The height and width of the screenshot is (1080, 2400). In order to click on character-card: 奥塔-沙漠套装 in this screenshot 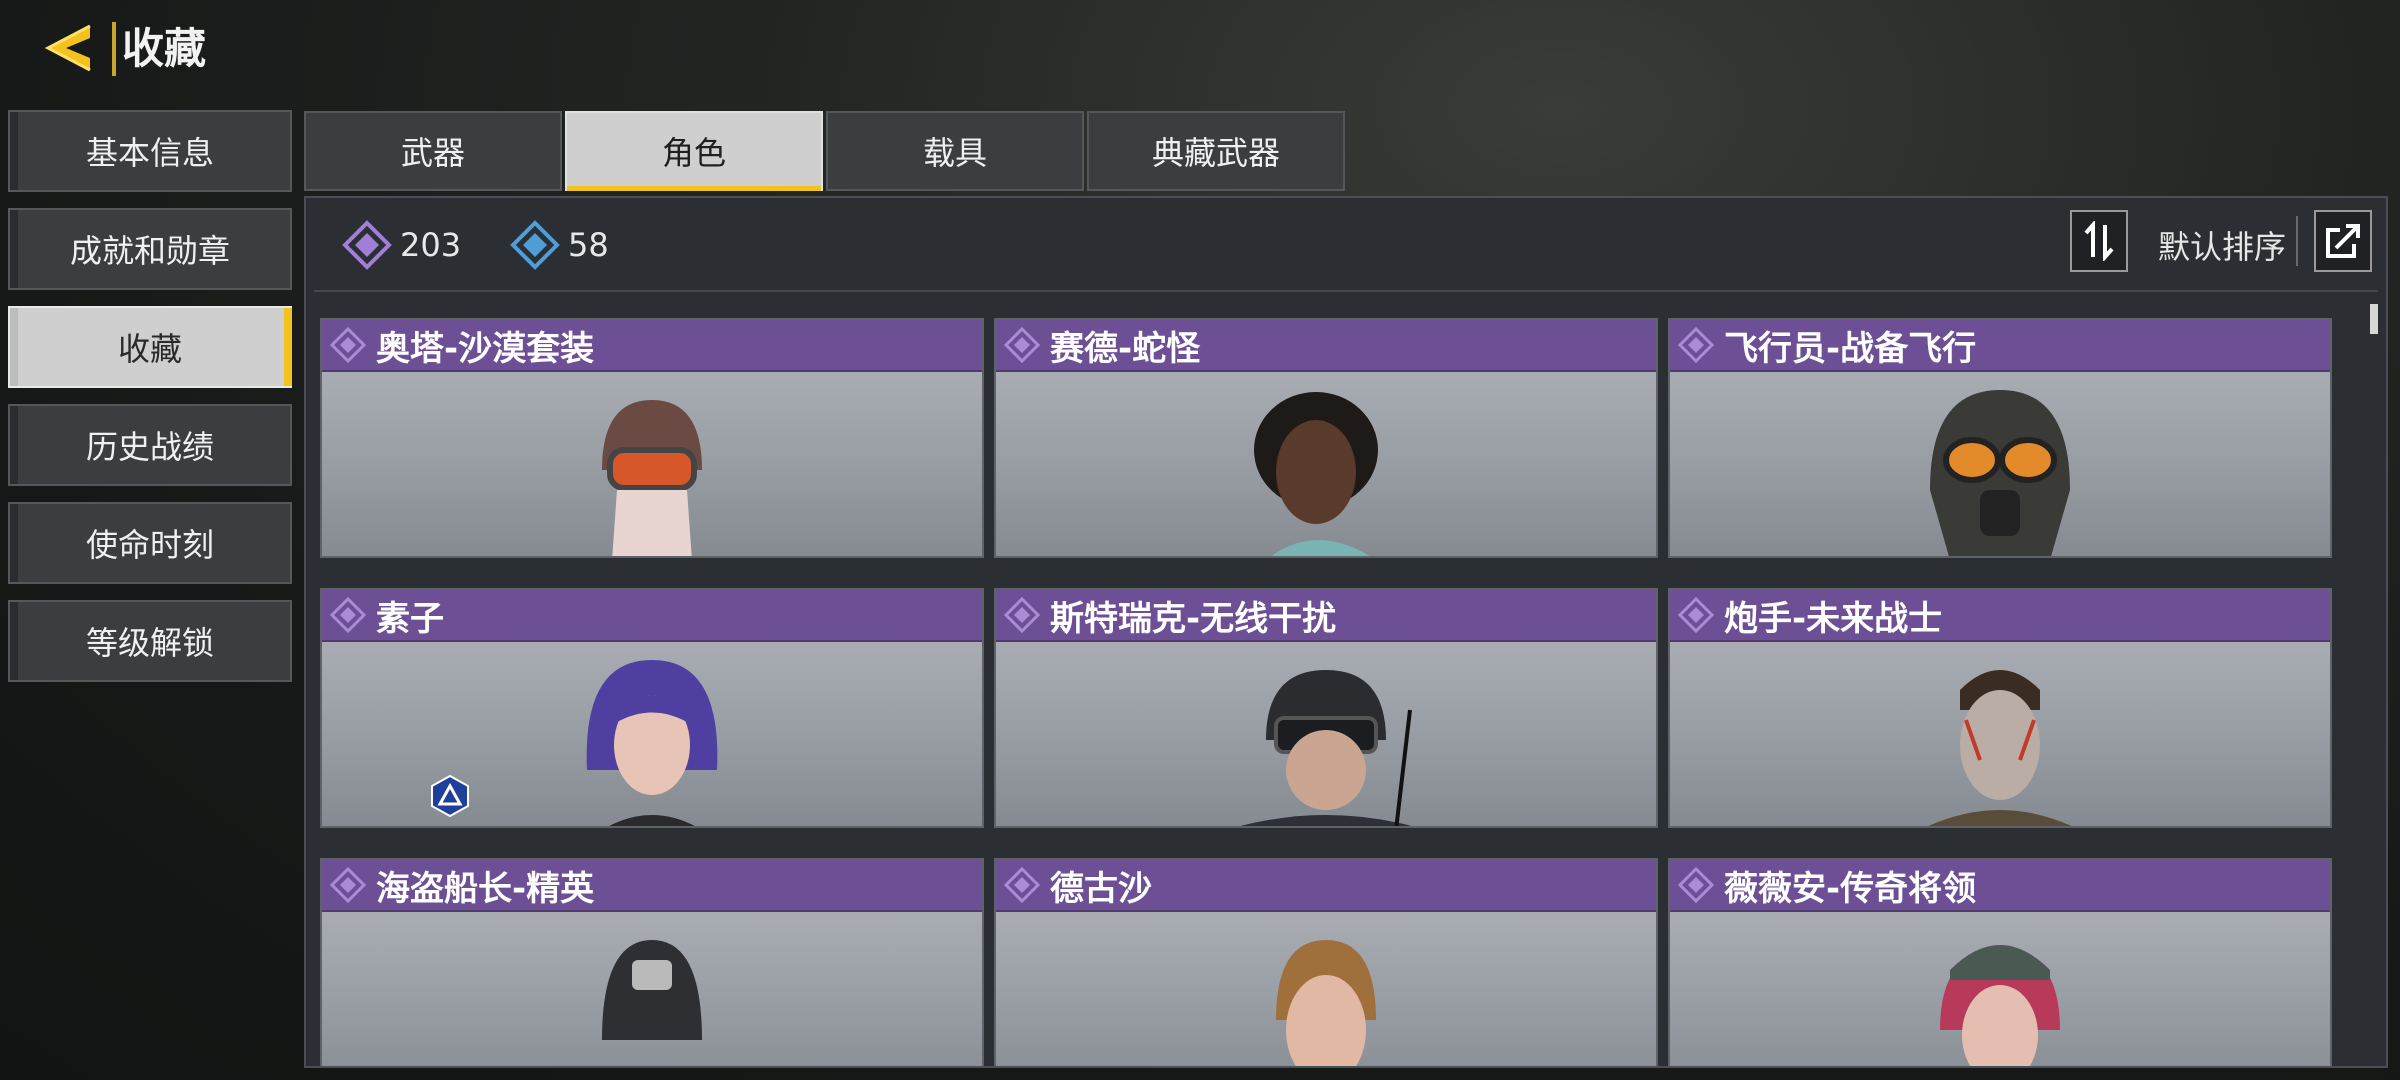, I will do `click(652, 438)`.